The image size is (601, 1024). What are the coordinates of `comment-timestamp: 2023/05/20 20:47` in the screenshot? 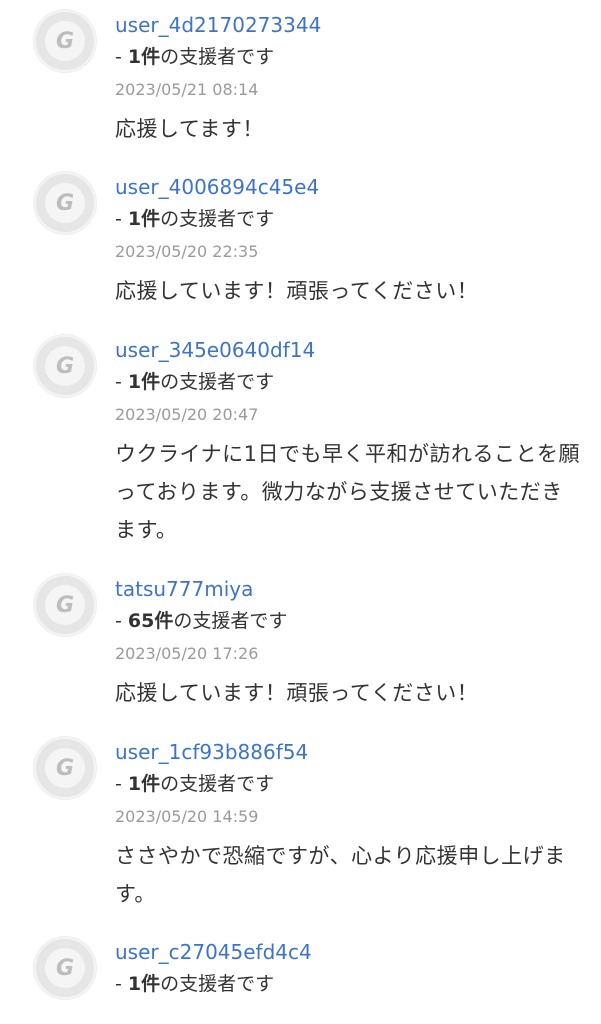 It's located at (187, 414).